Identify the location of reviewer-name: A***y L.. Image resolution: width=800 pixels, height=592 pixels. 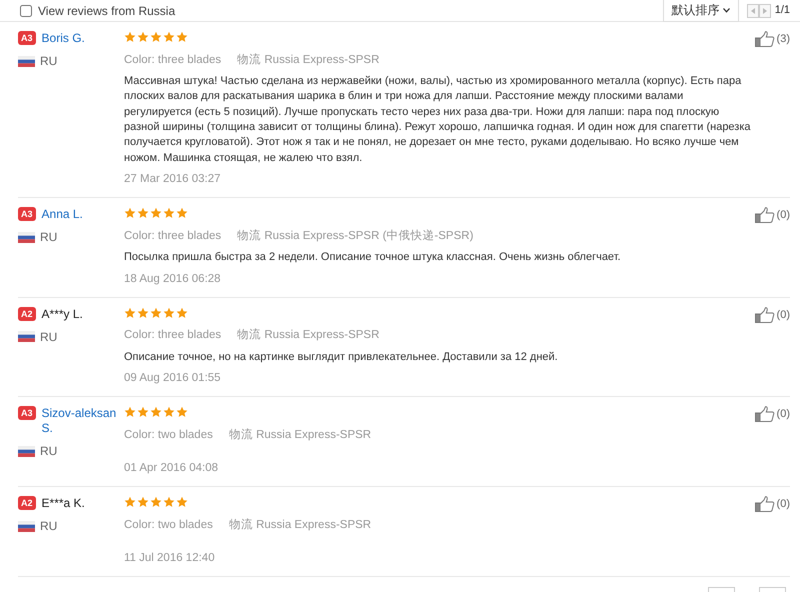
(62, 314).